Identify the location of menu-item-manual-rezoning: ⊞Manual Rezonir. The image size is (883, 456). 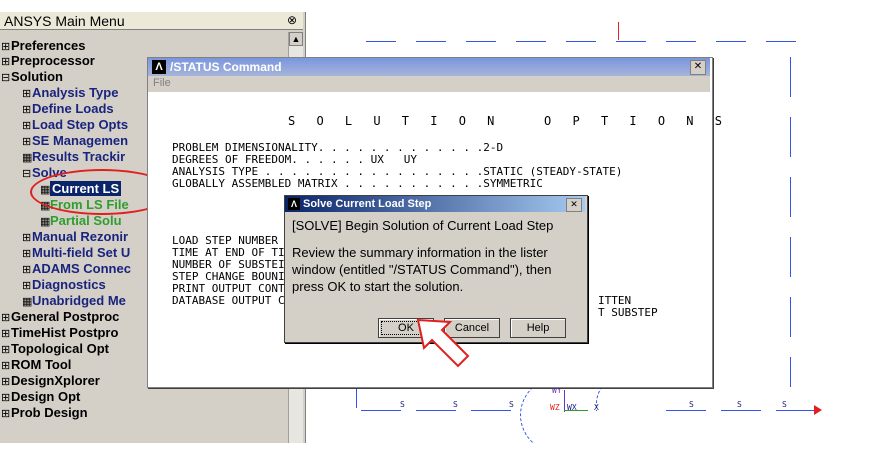
(75, 237).